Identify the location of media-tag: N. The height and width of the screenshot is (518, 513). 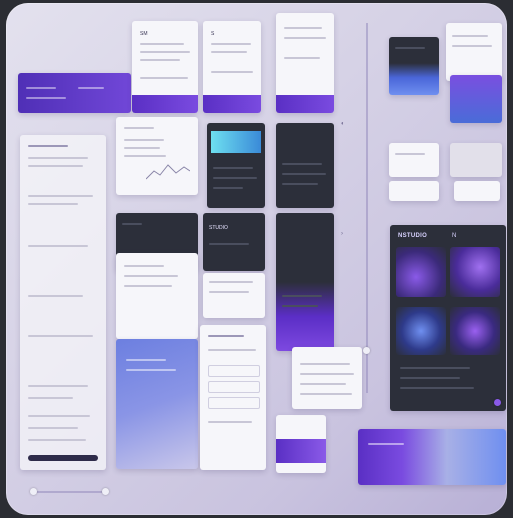
(454, 236).